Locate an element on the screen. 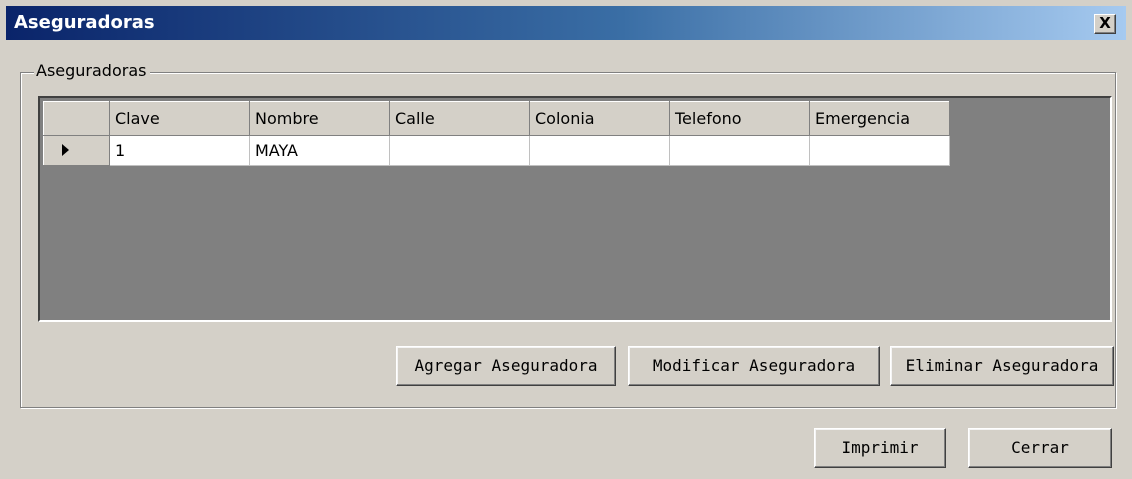  table-row: 1 MAYA is located at coordinates (496, 150).